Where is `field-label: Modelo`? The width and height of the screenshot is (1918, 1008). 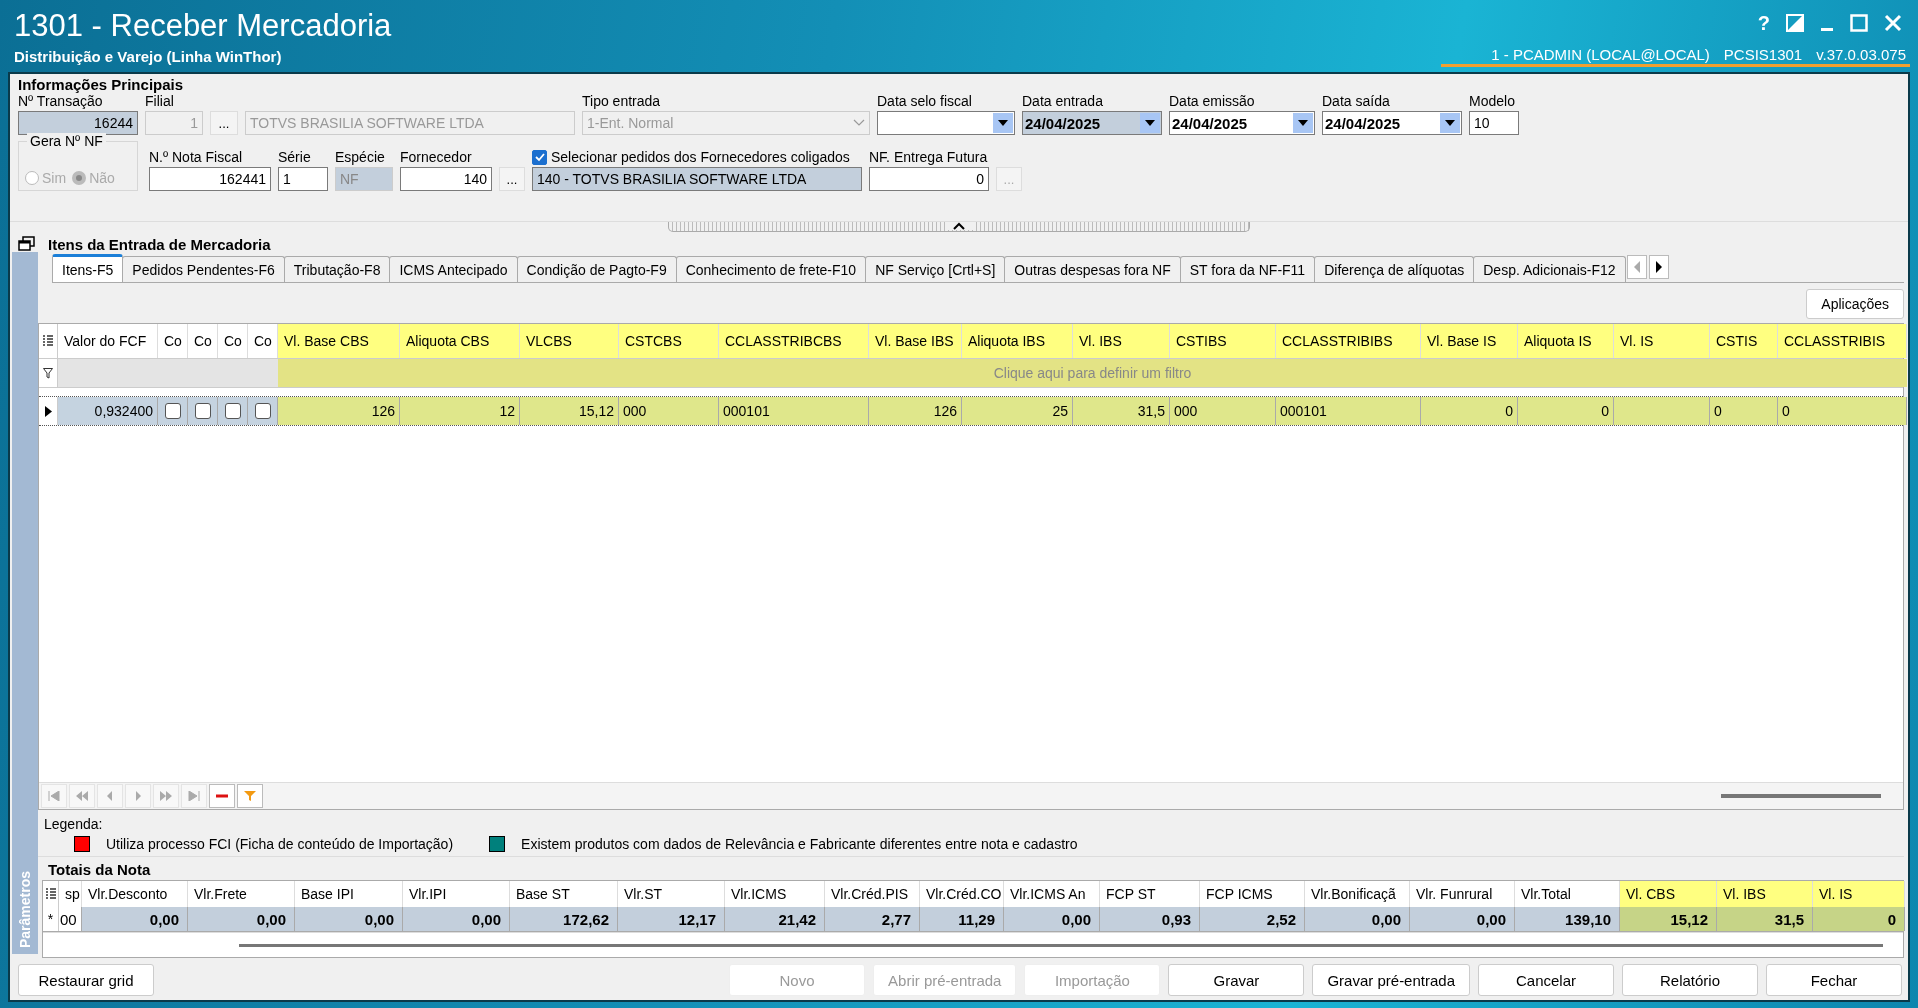 field-label: Modelo is located at coordinates (1492, 101).